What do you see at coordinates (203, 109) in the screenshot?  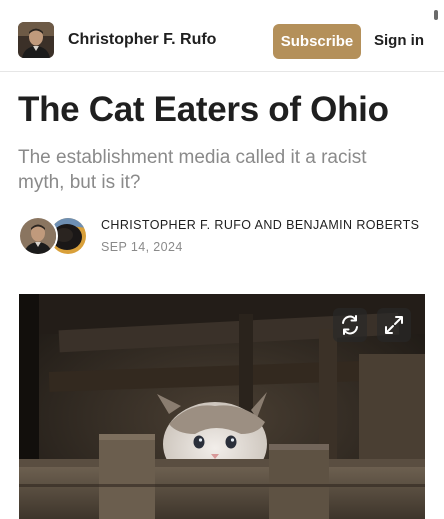 I see `article-title: The Cat Eaters of Ohio` at bounding box center [203, 109].